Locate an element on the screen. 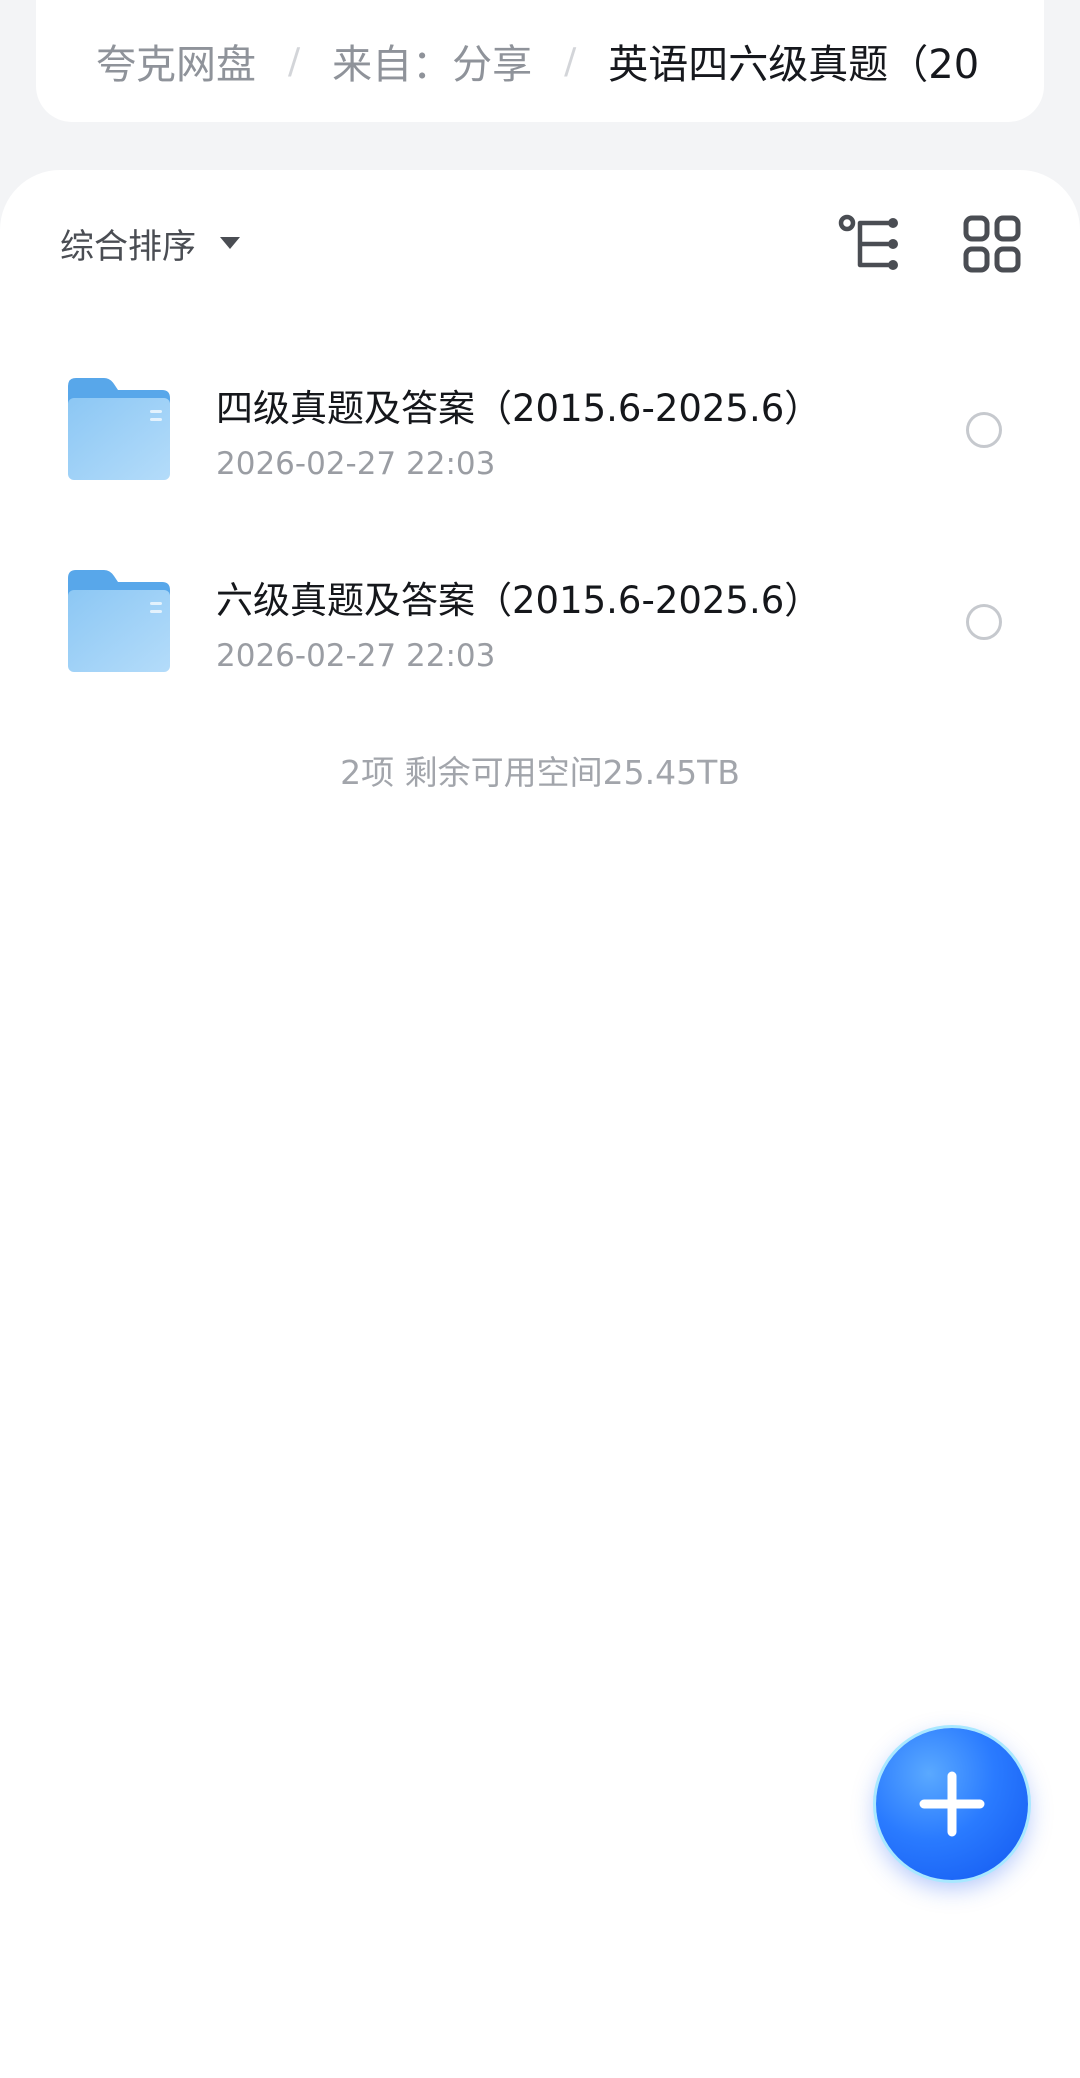  grid-view-button is located at coordinates (992, 244).